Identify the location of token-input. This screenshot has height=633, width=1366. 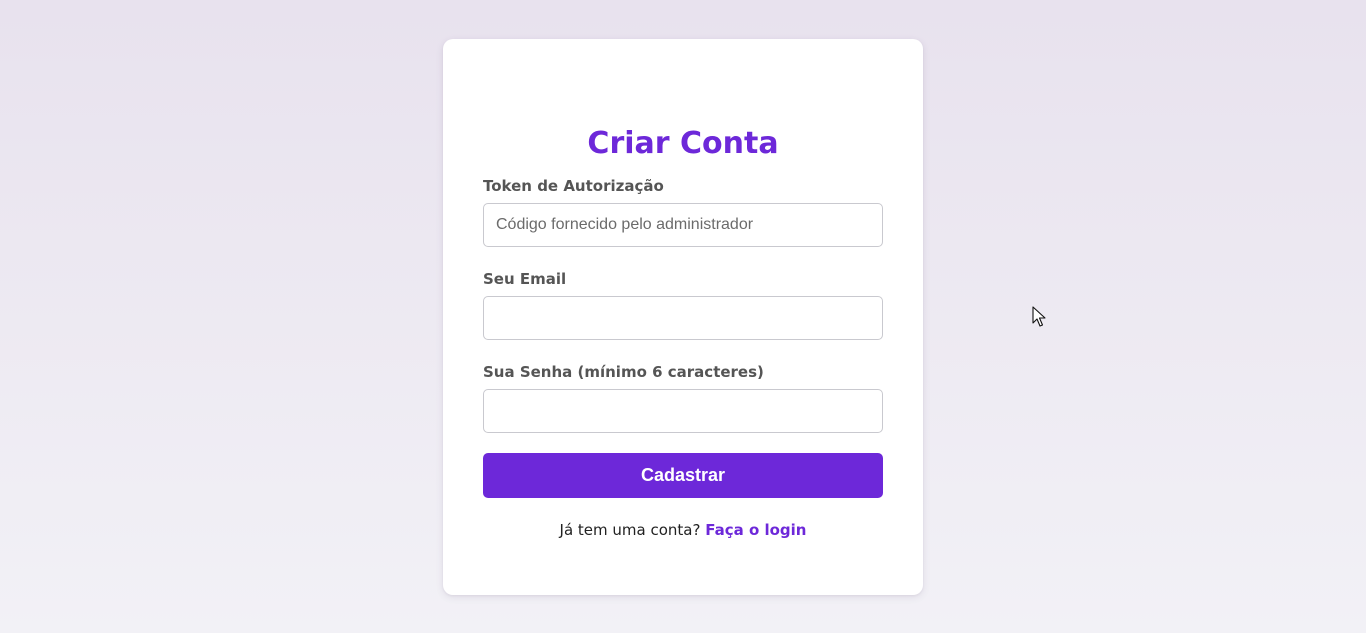
(683, 225).